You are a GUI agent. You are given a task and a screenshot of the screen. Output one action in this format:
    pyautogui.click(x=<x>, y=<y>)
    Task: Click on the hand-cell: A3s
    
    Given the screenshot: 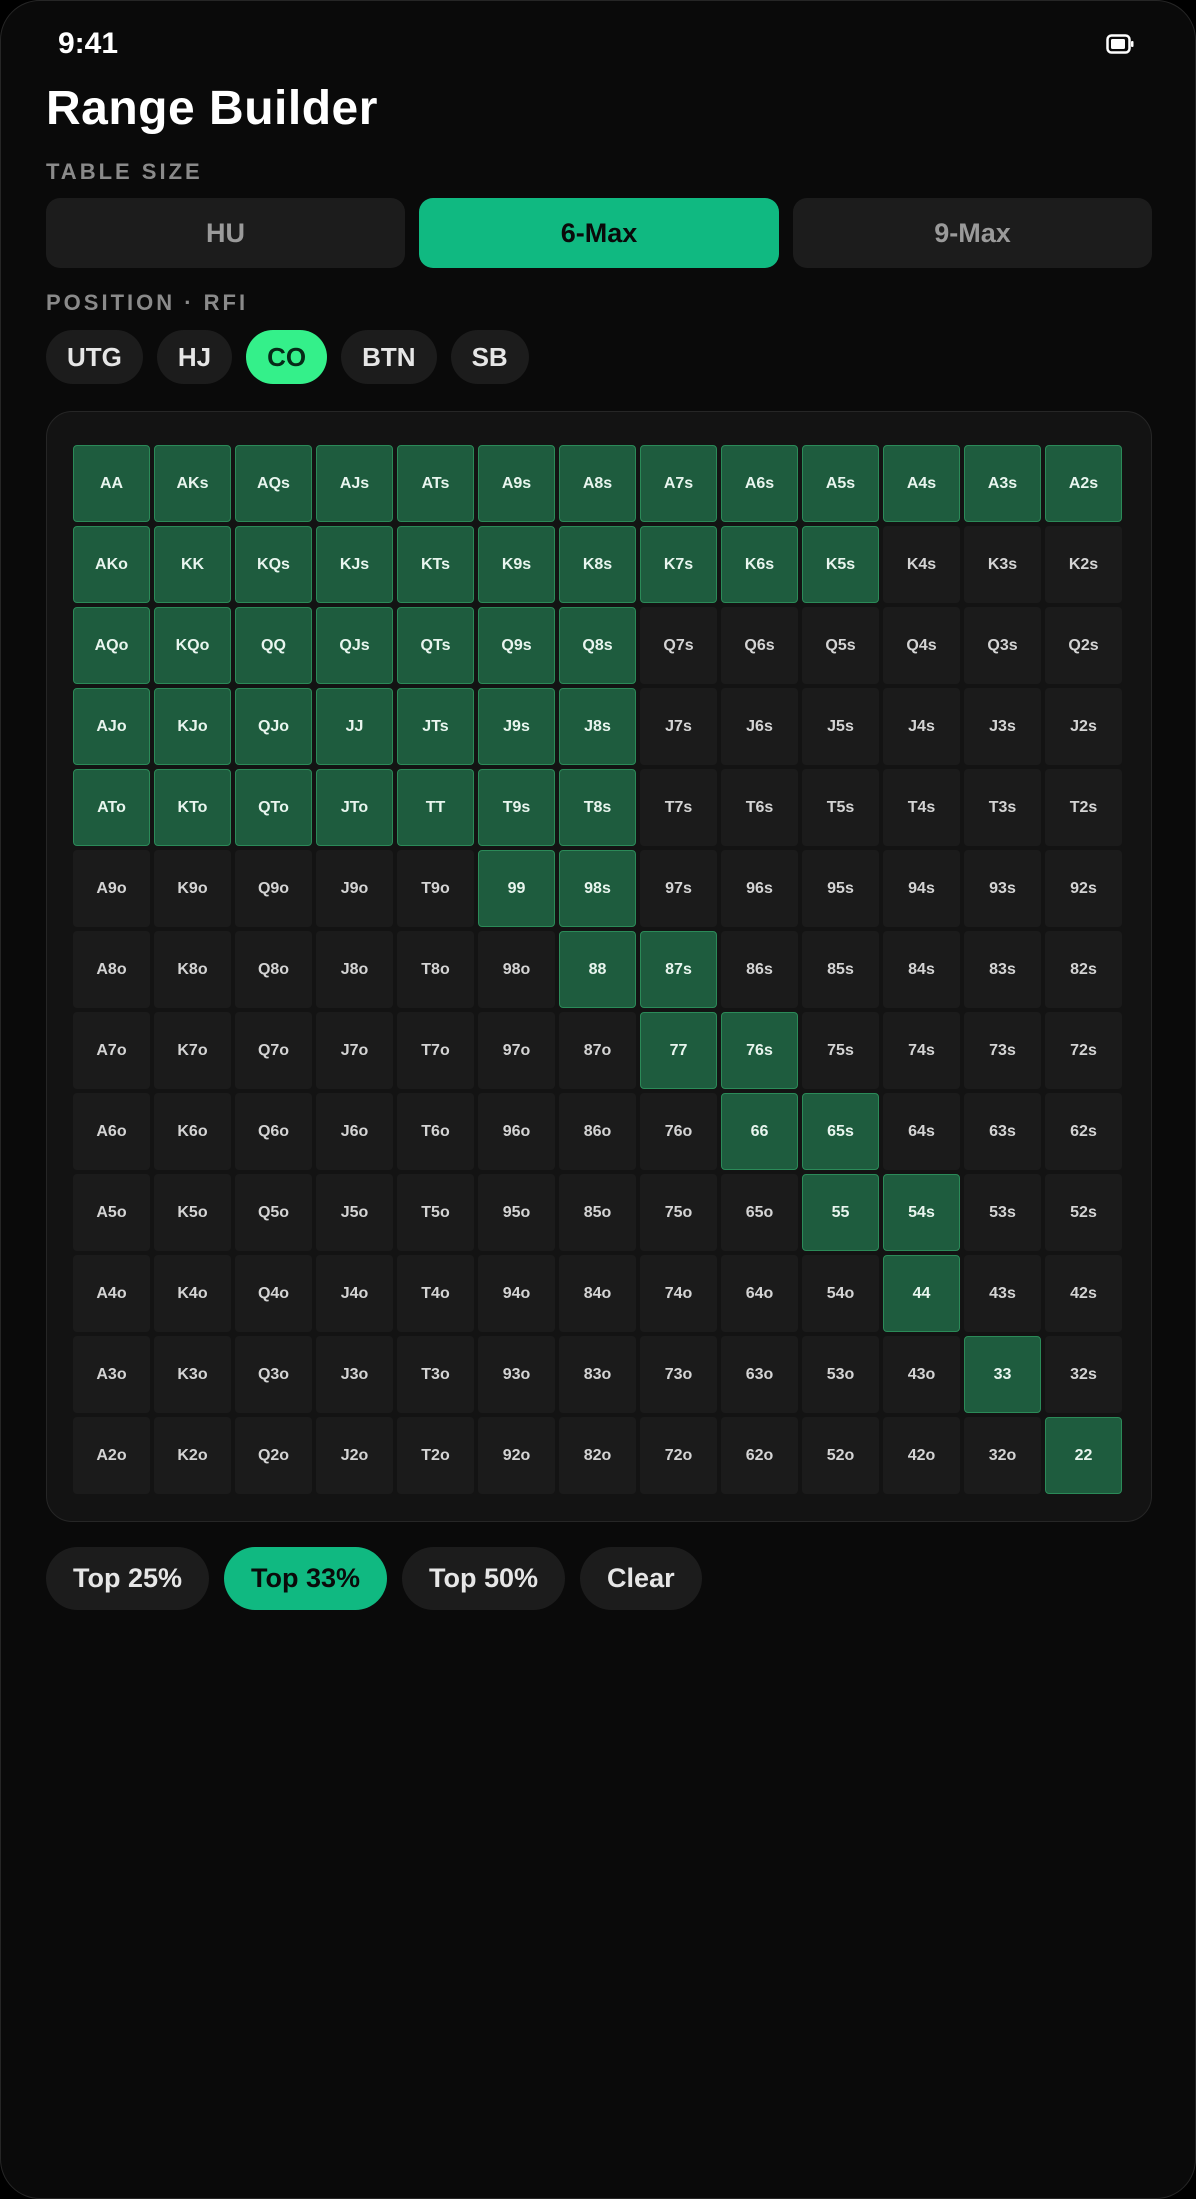 What is the action you would take?
    pyautogui.click(x=1002, y=483)
    